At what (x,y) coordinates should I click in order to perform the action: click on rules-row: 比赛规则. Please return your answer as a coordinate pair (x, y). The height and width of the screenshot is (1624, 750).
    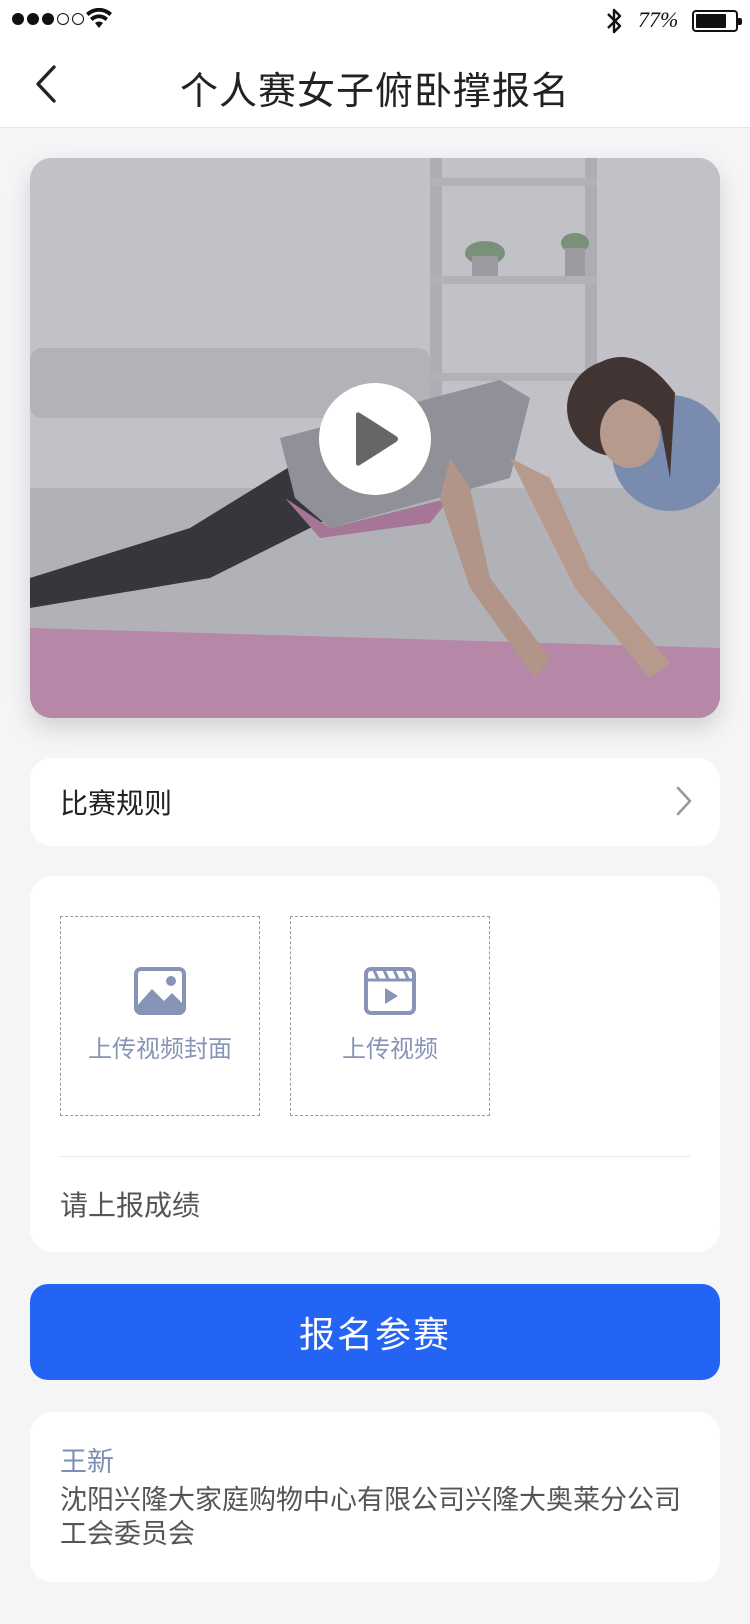
    Looking at the image, I should click on (375, 802).